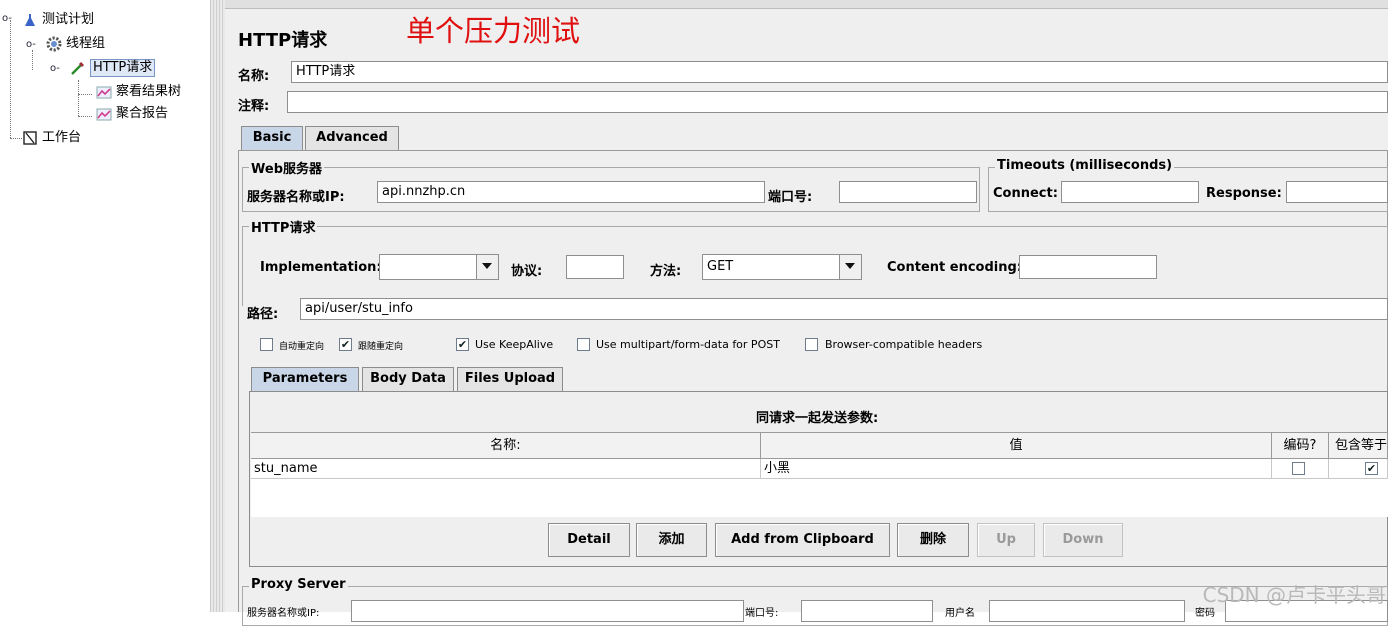 The width and height of the screenshot is (1388, 626). I want to click on auto-redirect-checkbox, so click(266, 344).